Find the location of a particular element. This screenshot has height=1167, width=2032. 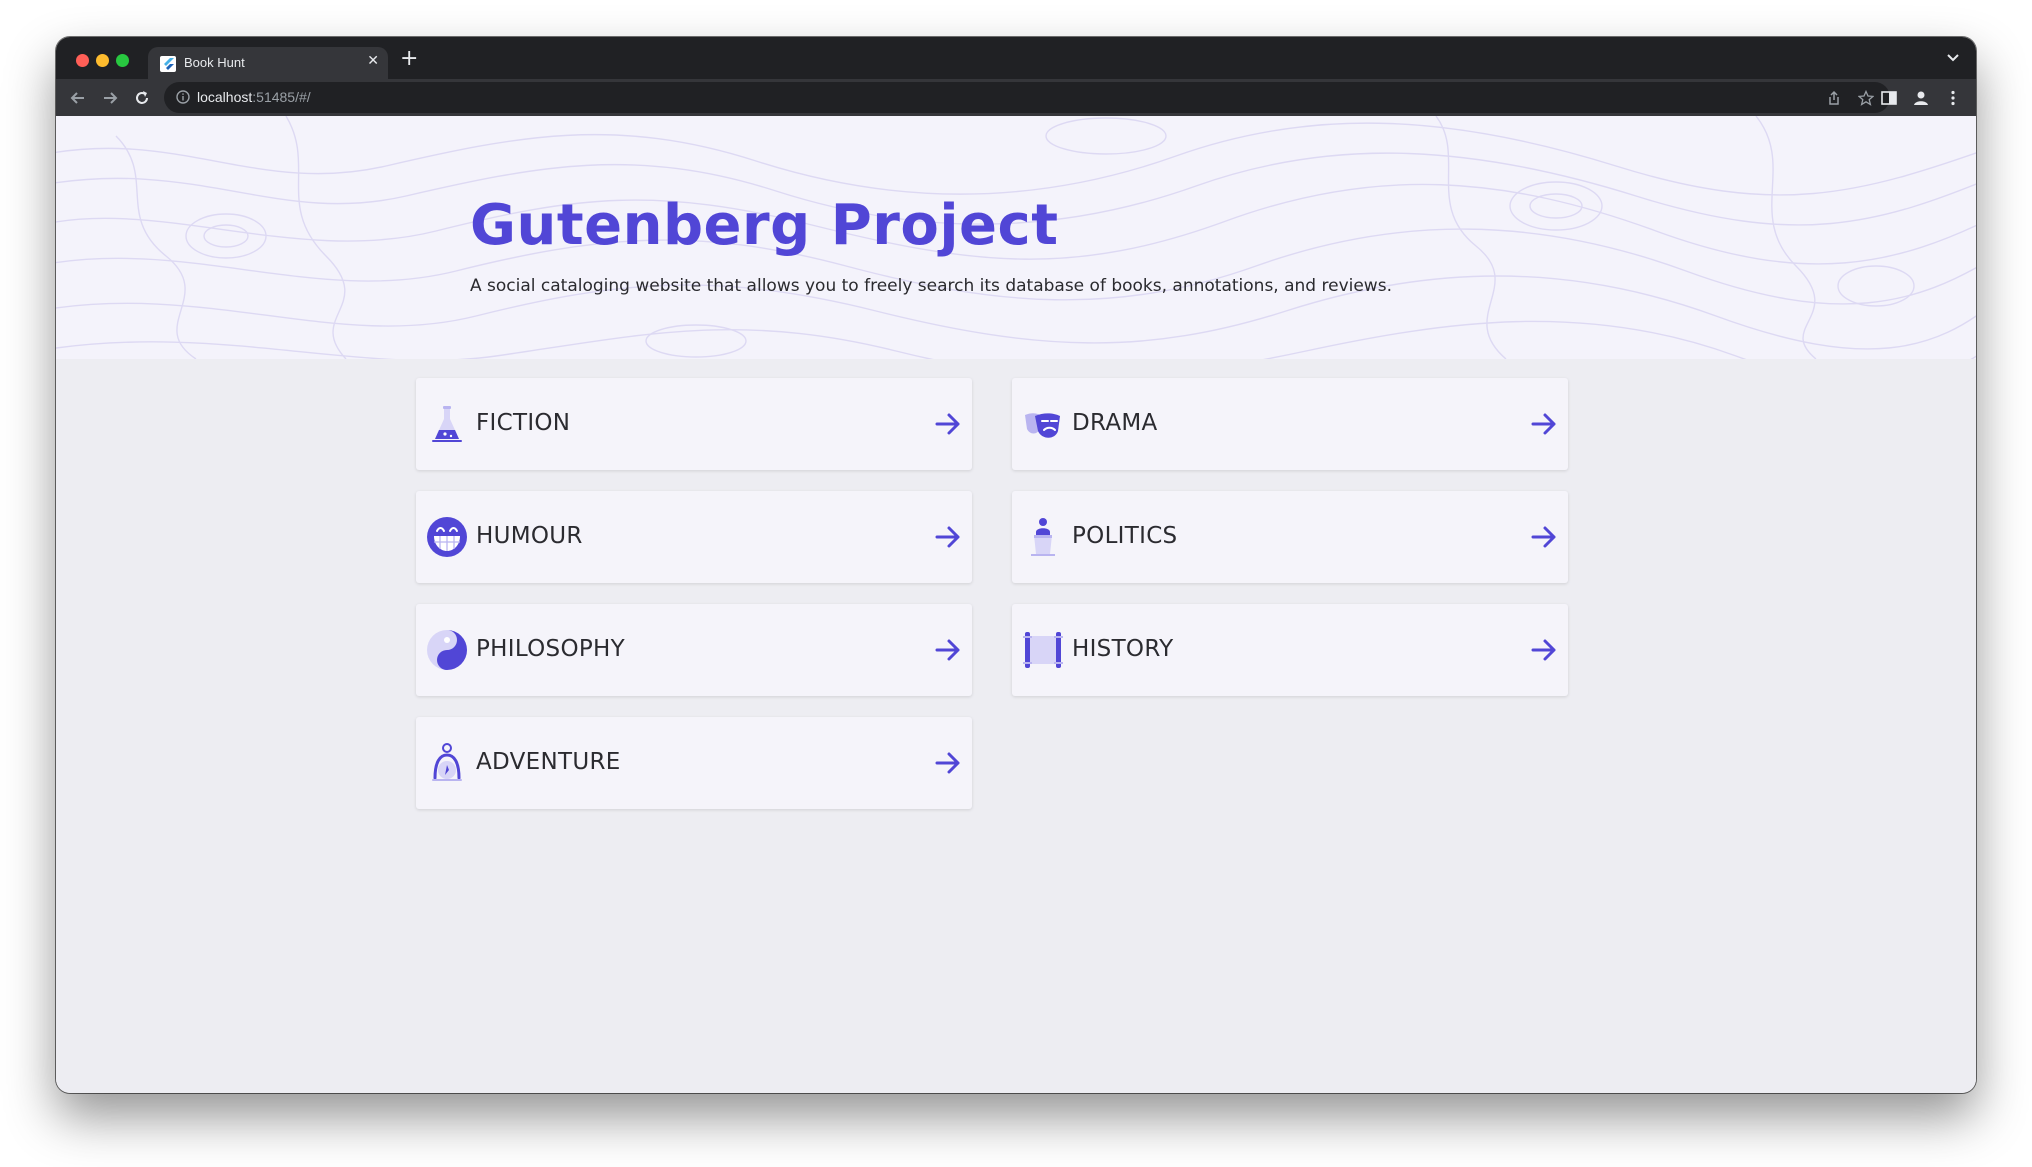

tab-strip: Book Hunt ✕ + is located at coordinates (1016, 58).